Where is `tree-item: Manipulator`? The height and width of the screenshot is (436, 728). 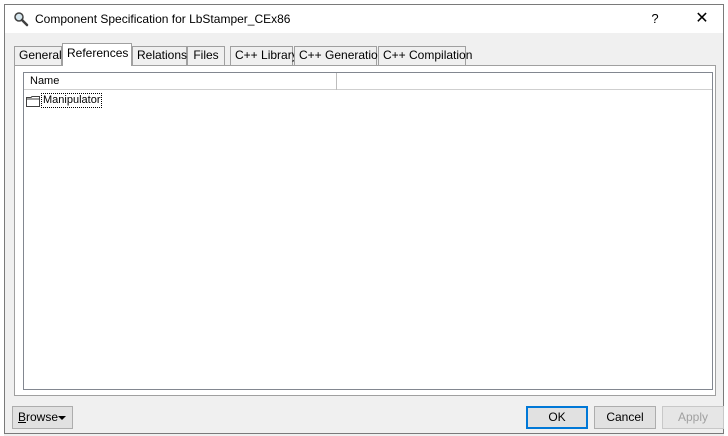 tree-item: Manipulator is located at coordinates (64, 100).